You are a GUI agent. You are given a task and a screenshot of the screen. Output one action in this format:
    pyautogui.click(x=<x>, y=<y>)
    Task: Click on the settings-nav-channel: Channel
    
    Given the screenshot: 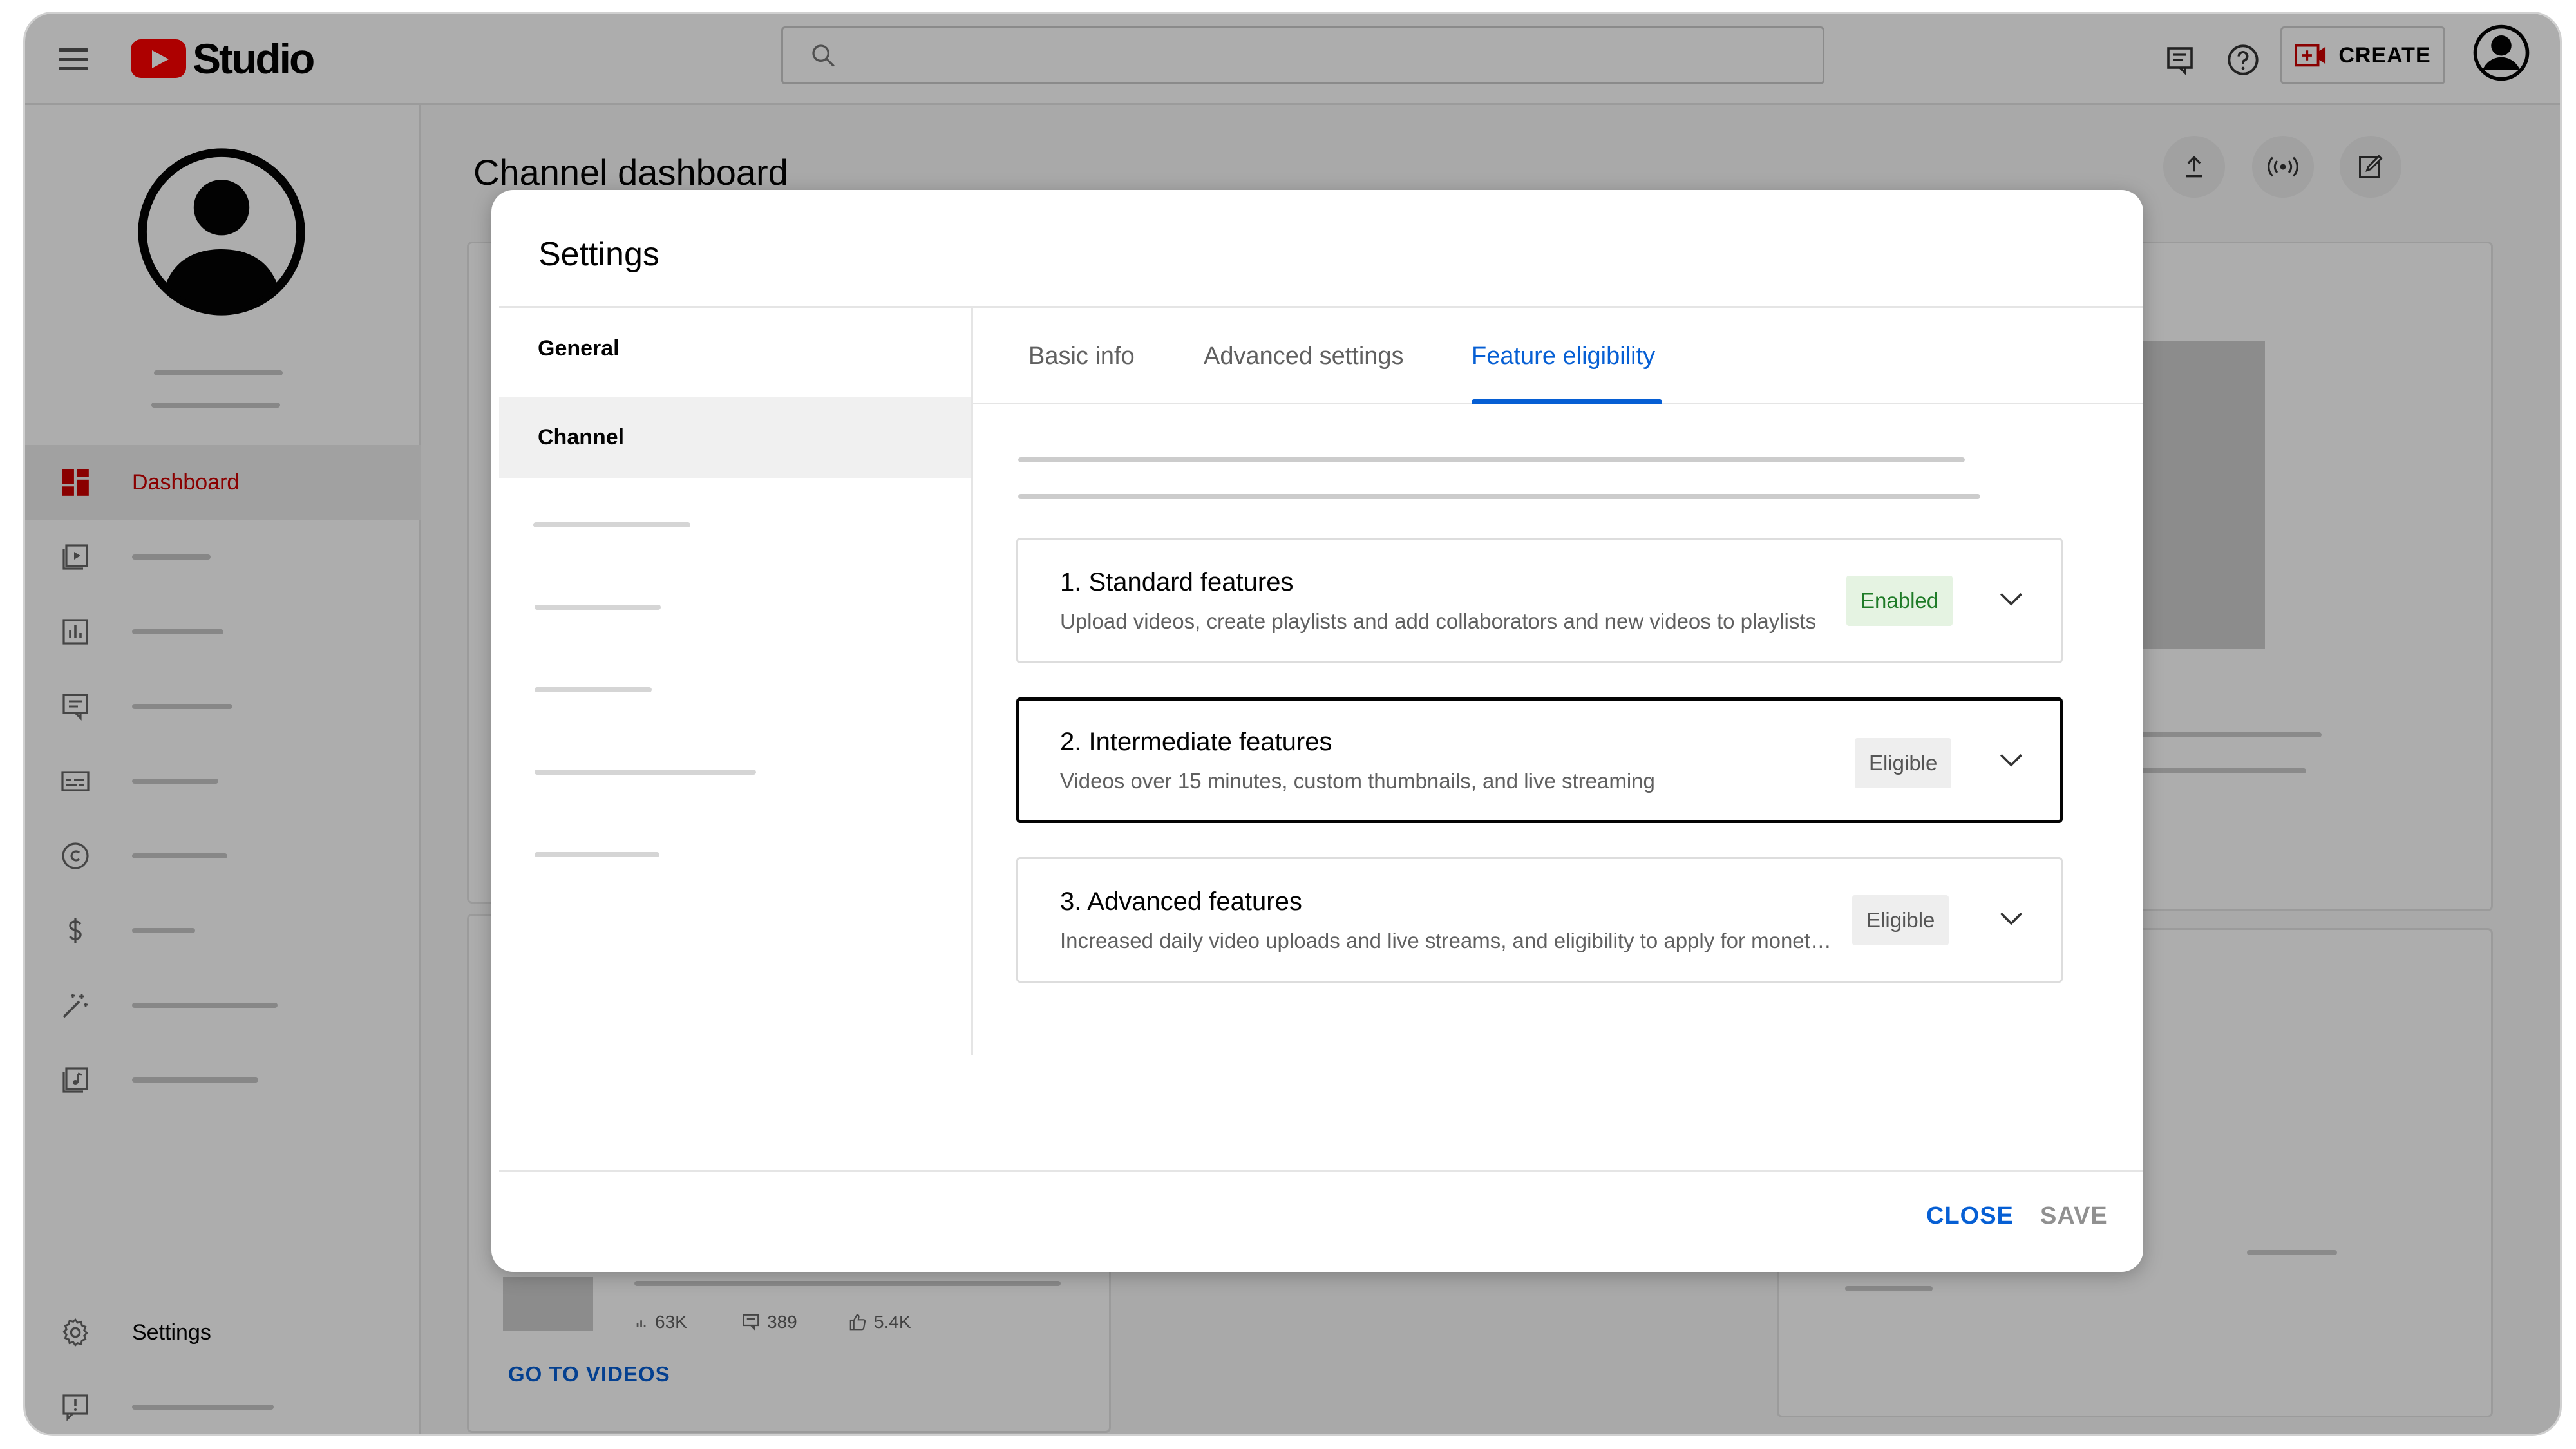 What is the action you would take?
    pyautogui.click(x=735, y=437)
    